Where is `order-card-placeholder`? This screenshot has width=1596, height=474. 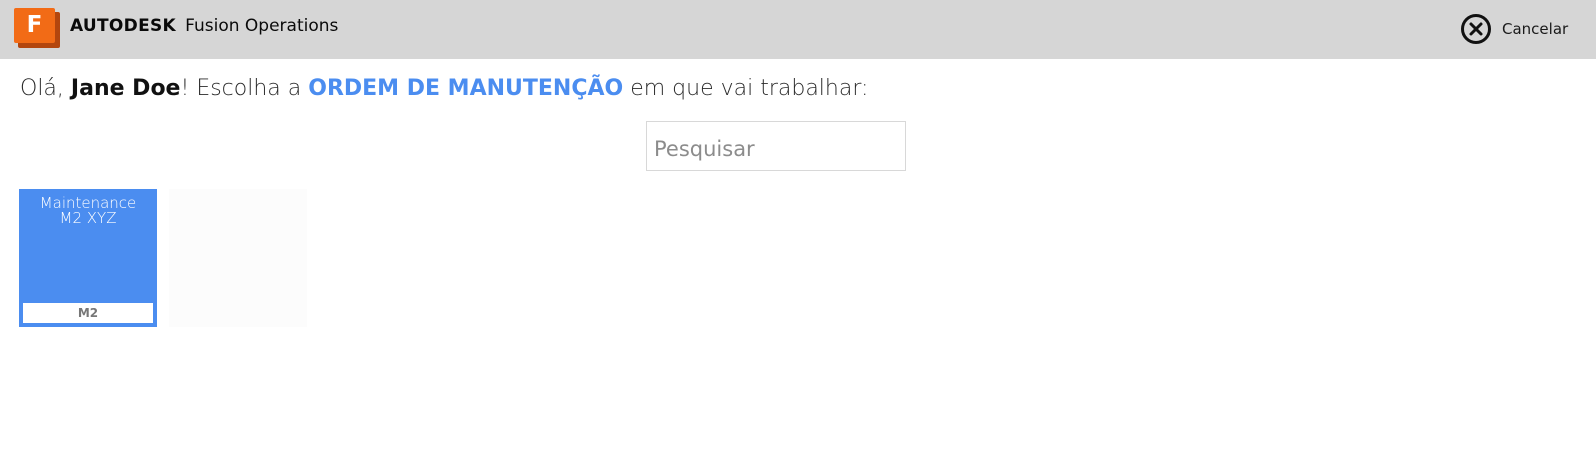
order-card-placeholder is located at coordinates (238, 258).